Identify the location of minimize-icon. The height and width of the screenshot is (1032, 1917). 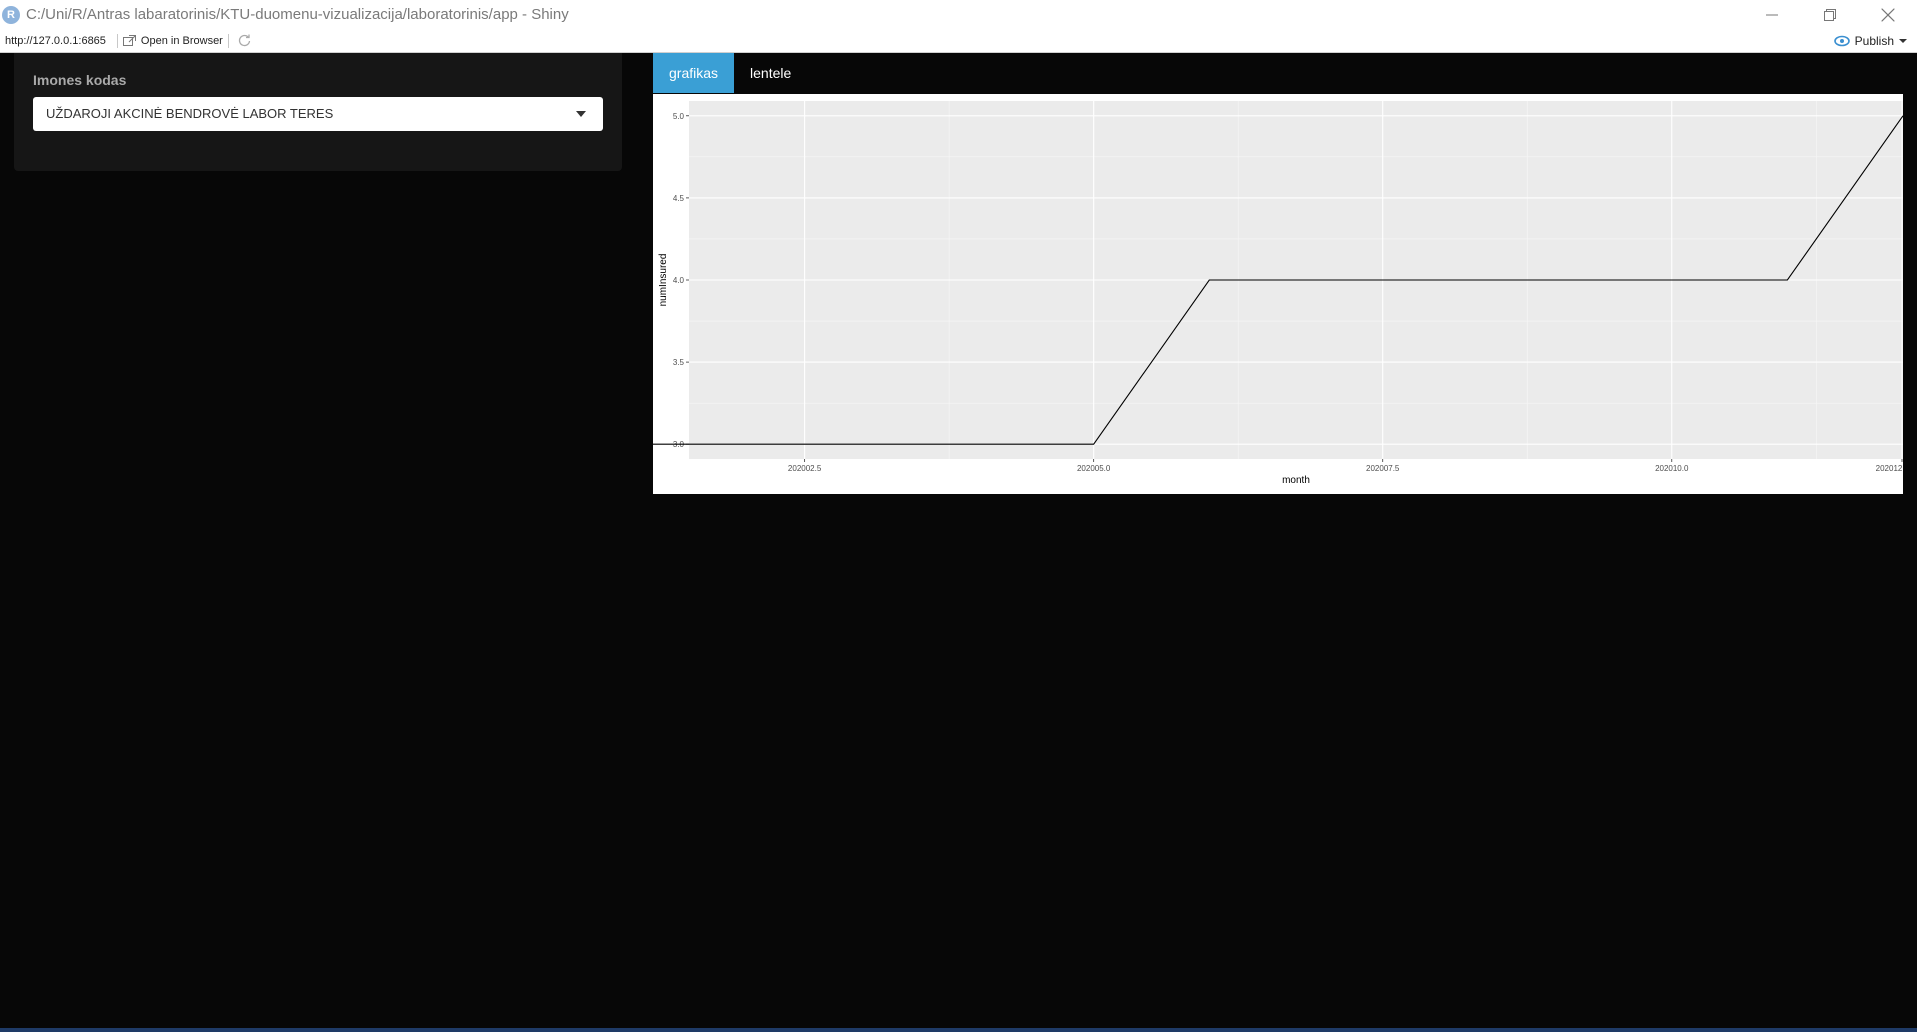
(1772, 14).